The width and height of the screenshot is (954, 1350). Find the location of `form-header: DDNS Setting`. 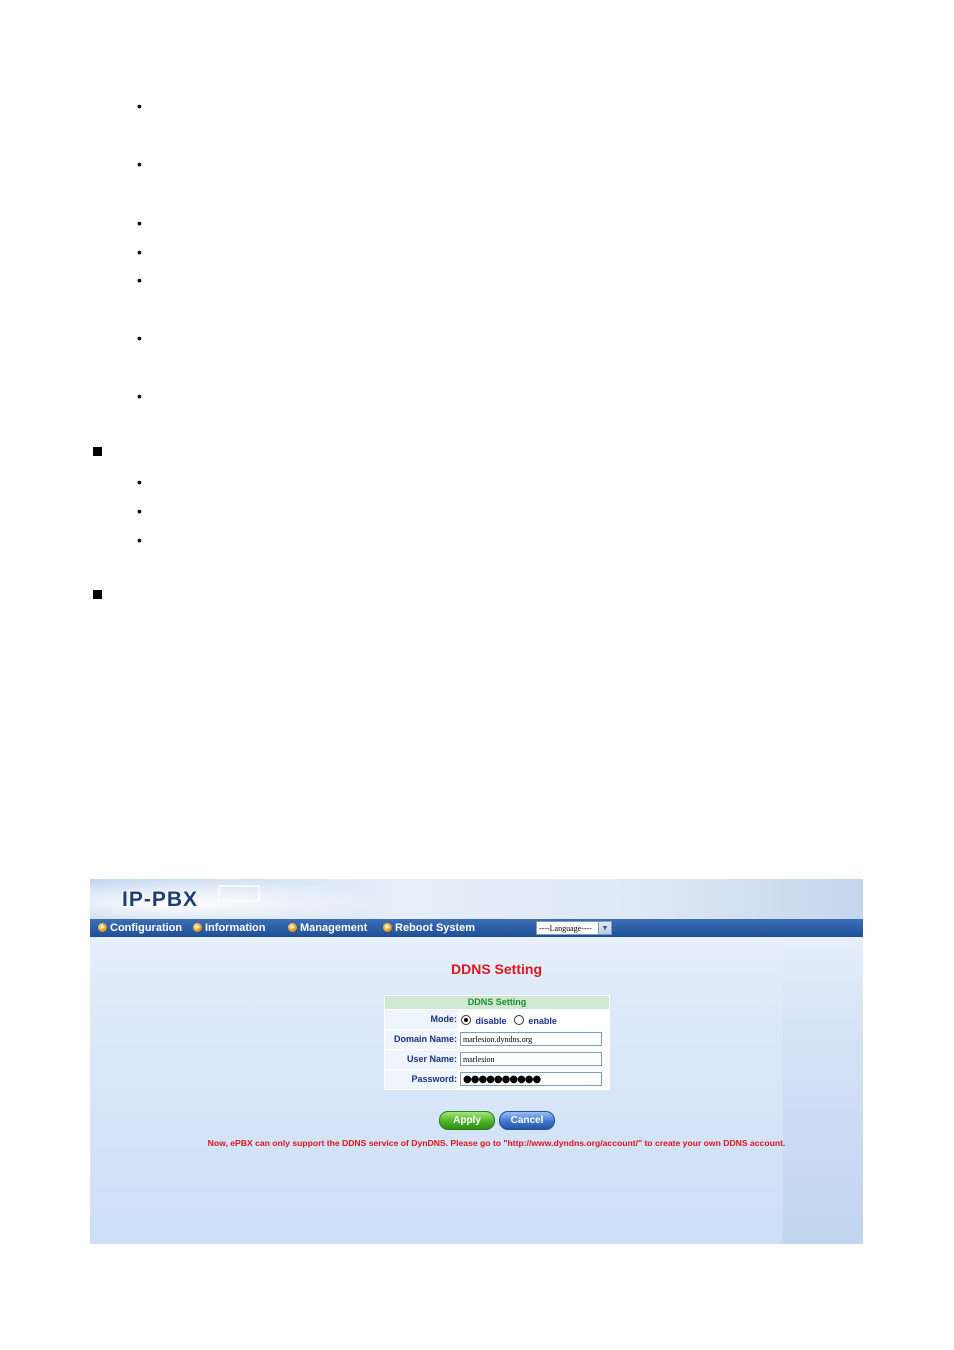

form-header: DDNS Setting is located at coordinates (497, 1003).